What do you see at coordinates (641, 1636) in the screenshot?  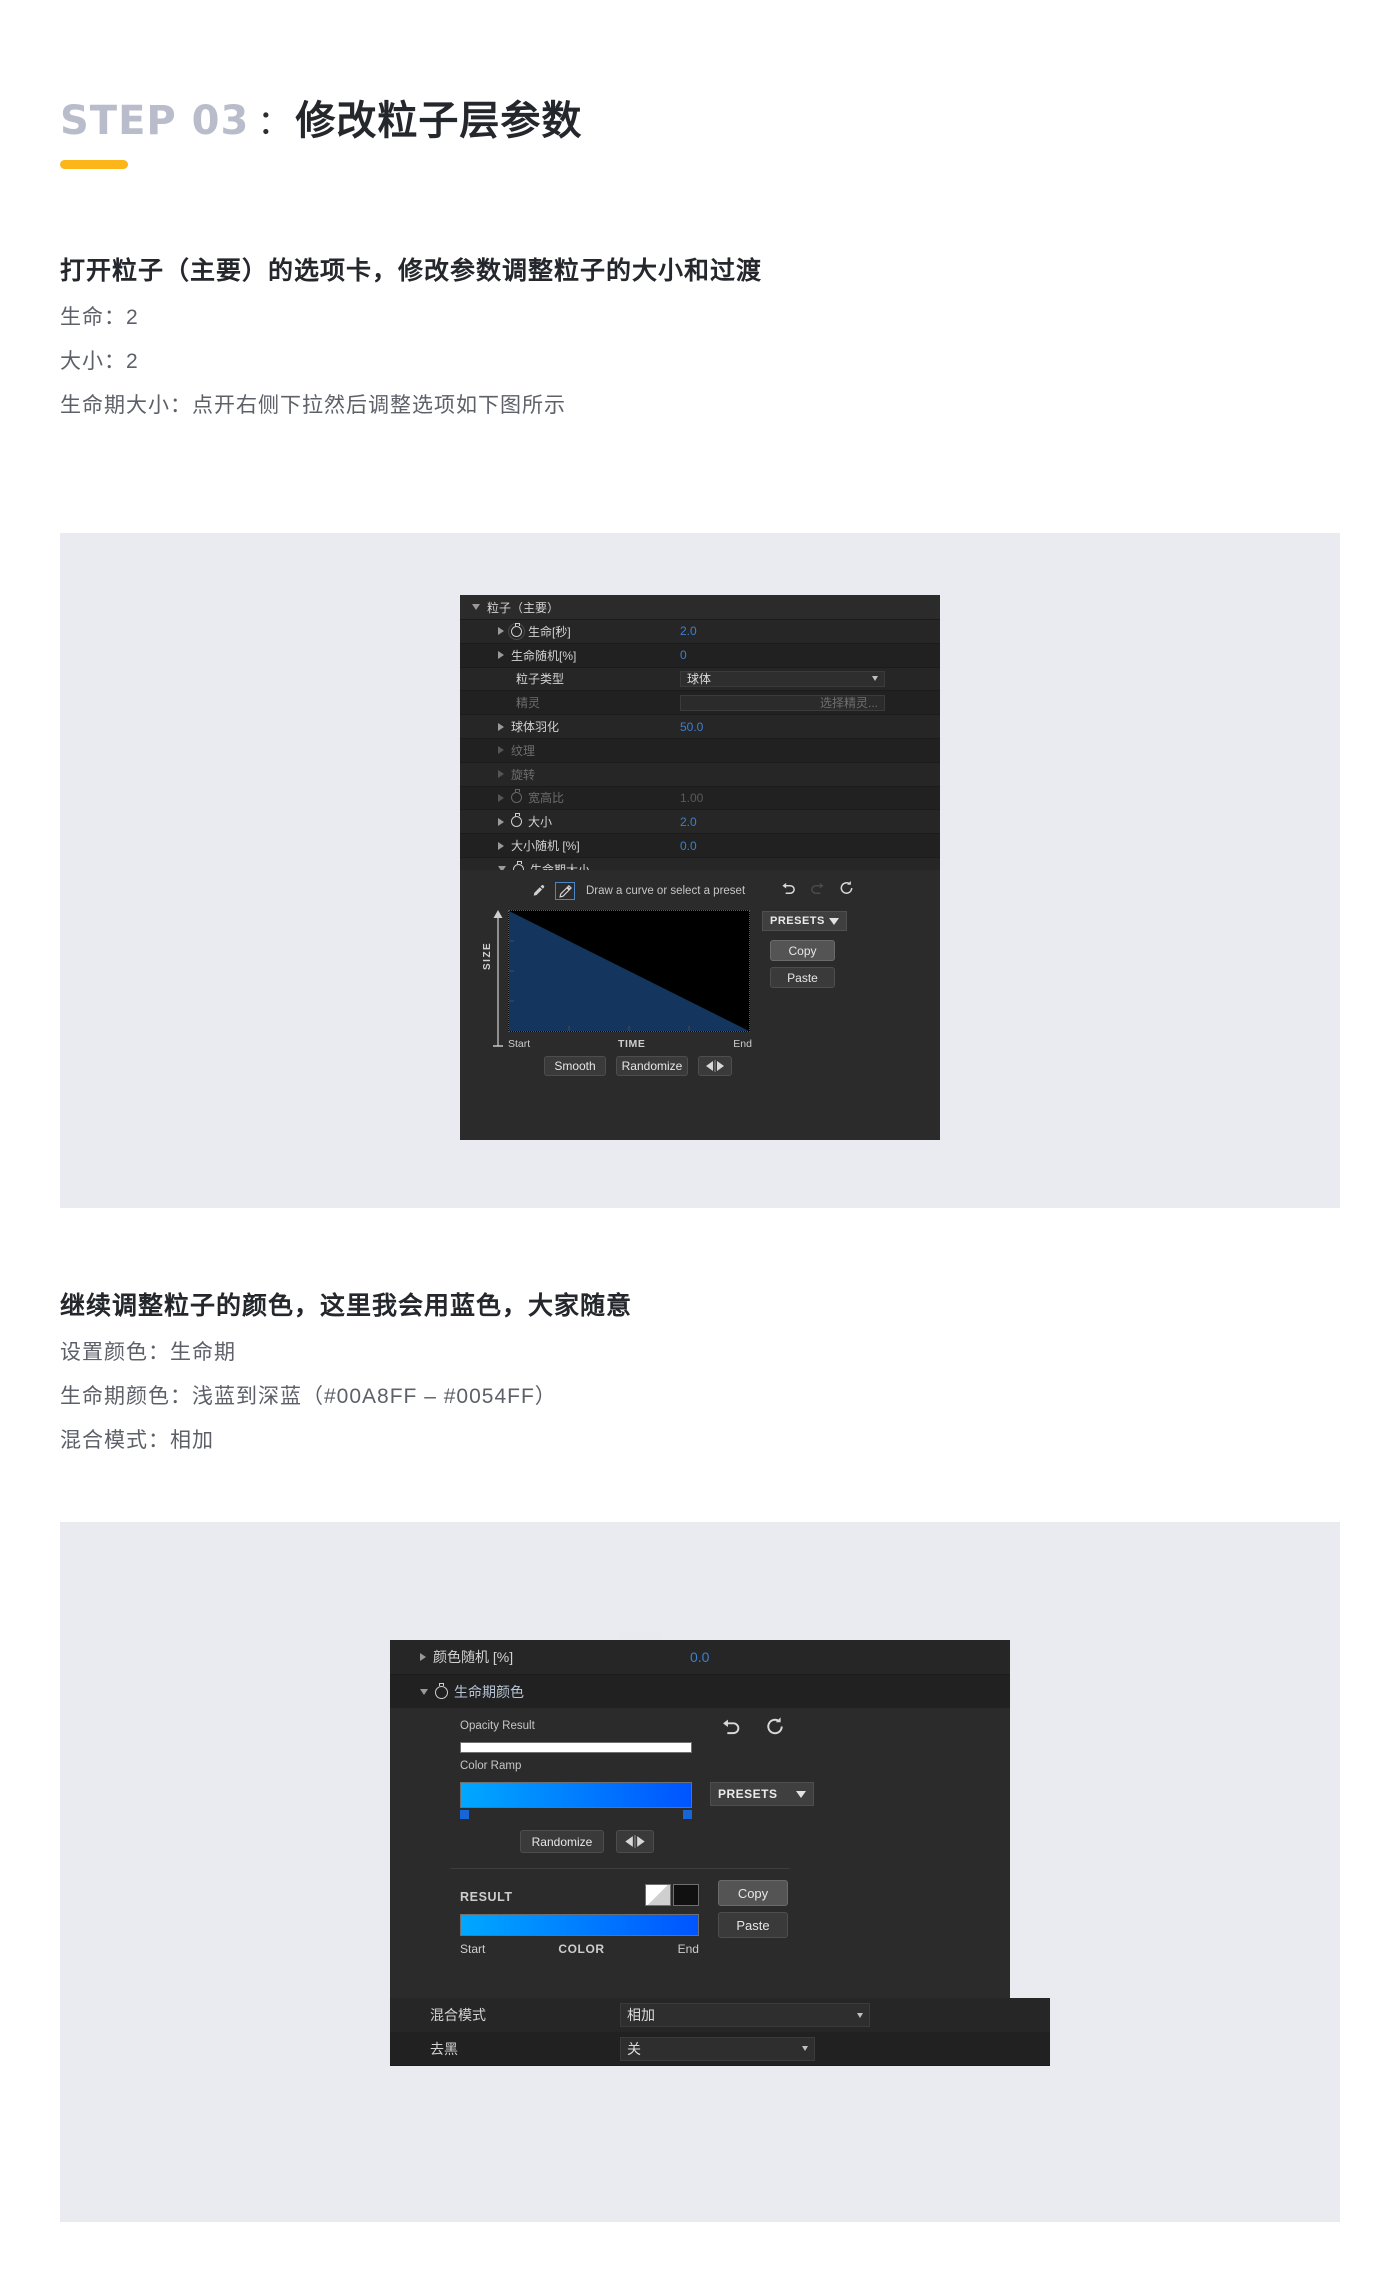 I see `panel-notch` at bounding box center [641, 1636].